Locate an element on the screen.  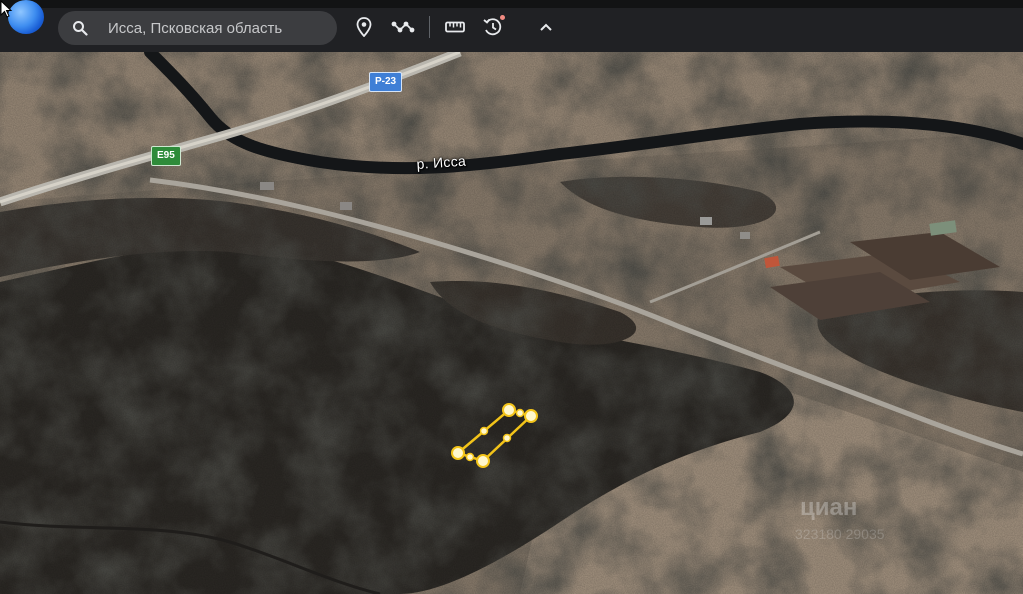
search-box is located at coordinates (197, 28).